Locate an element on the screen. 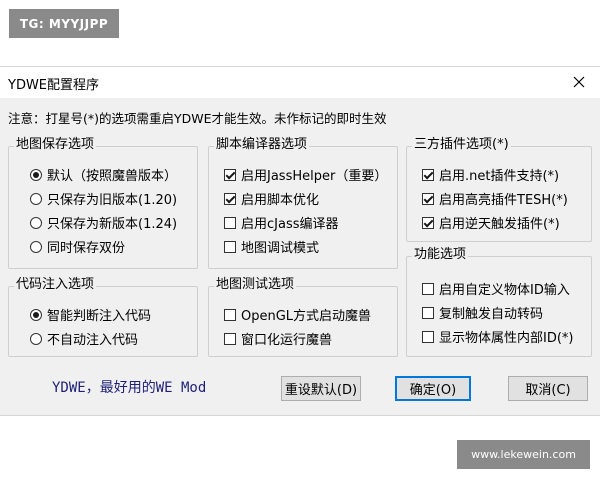  footer-slogan: YDWE，最好用的WE Mod is located at coordinates (129, 388).